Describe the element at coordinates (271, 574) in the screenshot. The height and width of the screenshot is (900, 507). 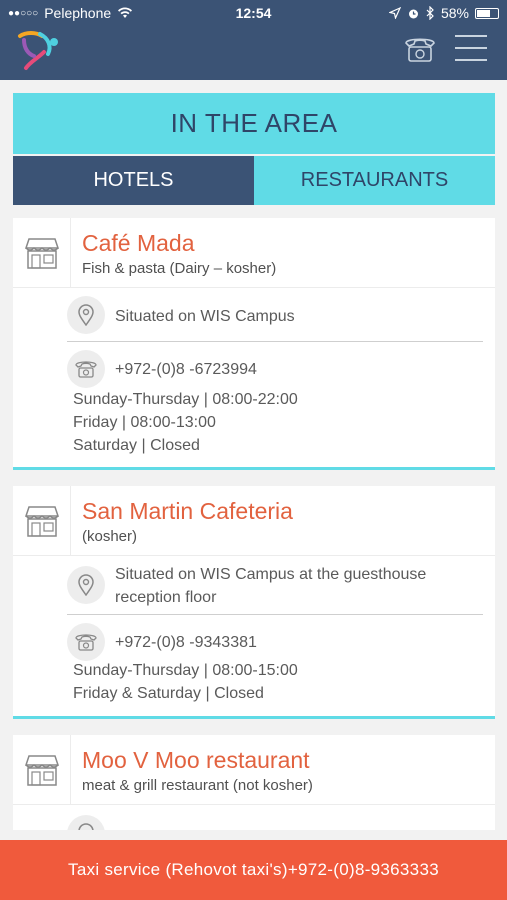
I see `location-line: Situated on WIS Campus at the guesthouse` at that location.